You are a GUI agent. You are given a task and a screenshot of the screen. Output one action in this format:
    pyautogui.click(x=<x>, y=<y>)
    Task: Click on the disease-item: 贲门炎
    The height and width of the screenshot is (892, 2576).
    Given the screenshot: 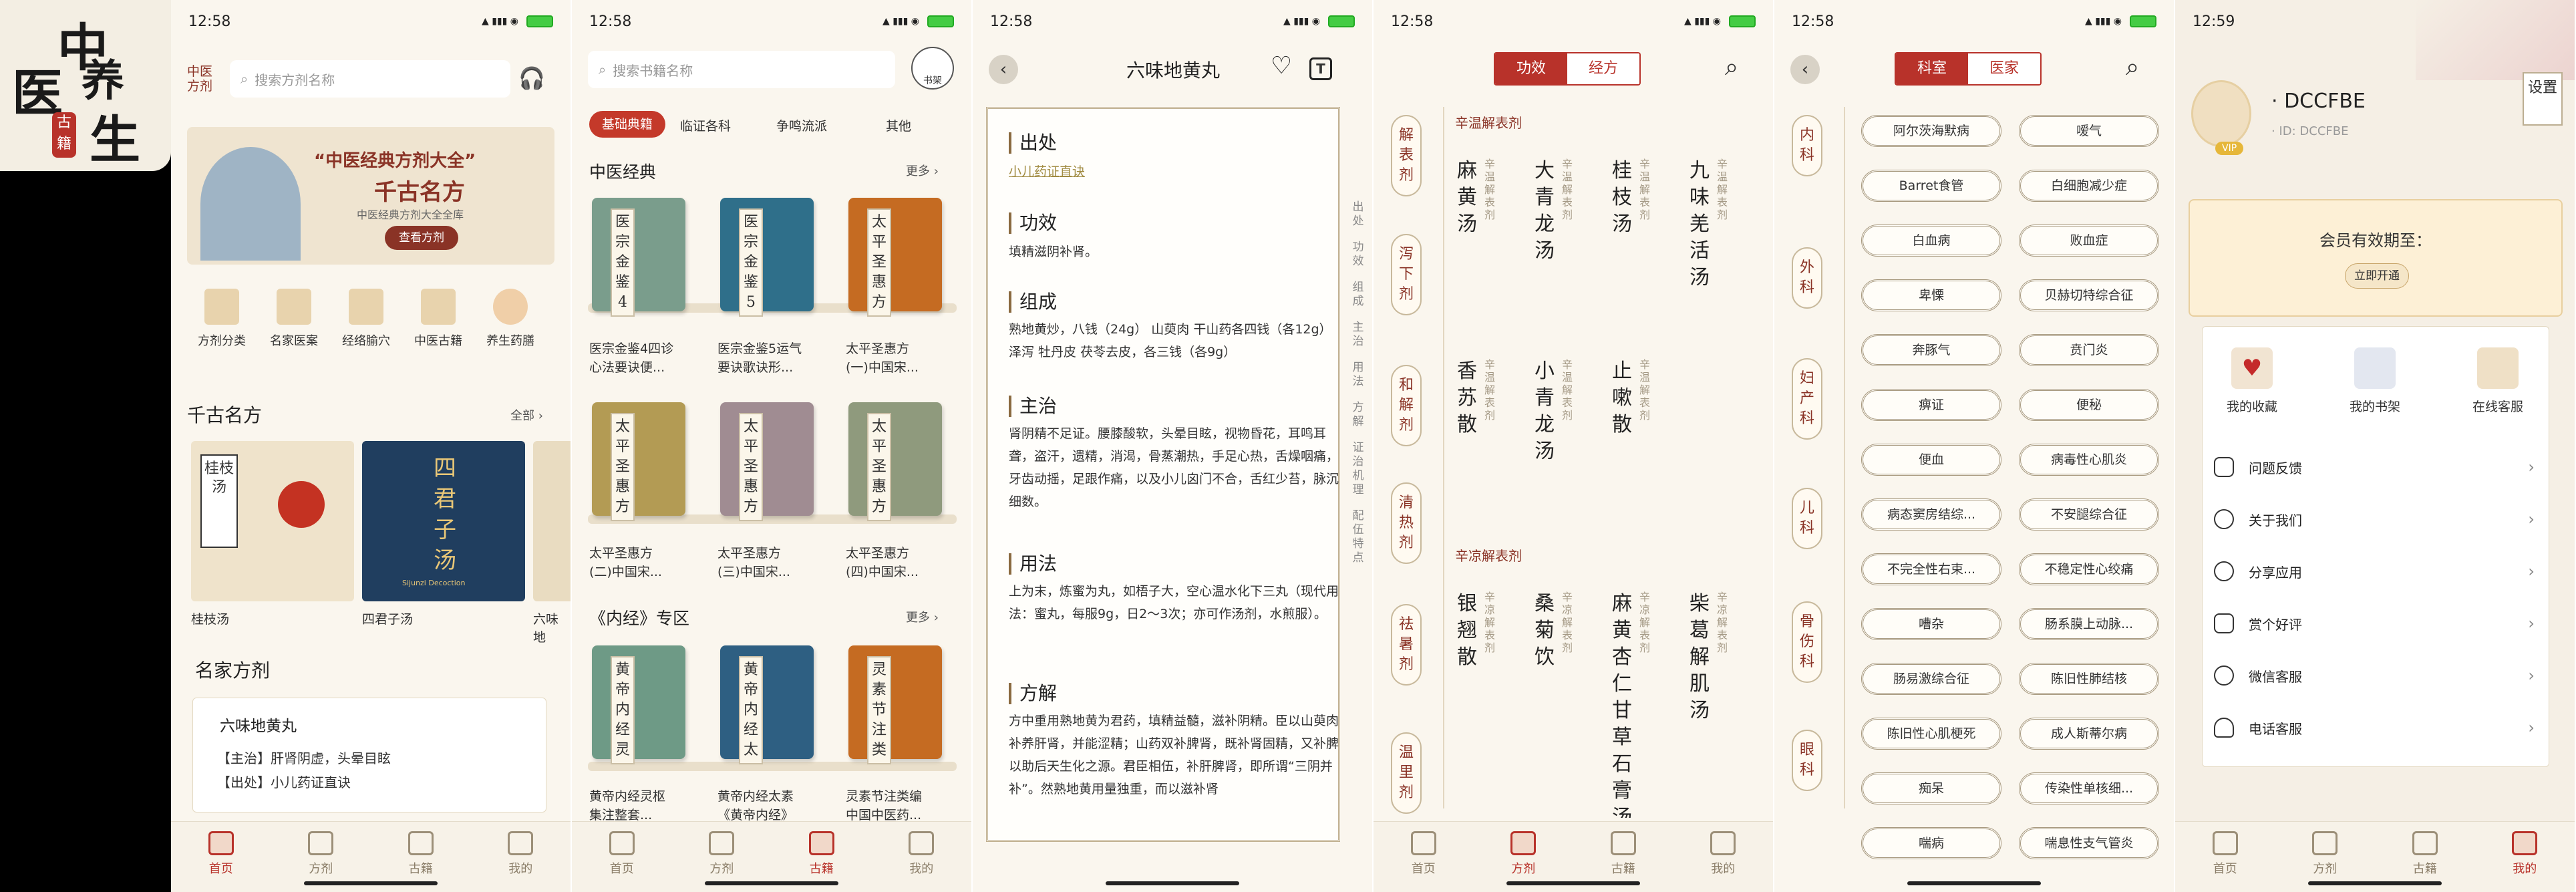 What is the action you would take?
    pyautogui.click(x=2089, y=350)
    